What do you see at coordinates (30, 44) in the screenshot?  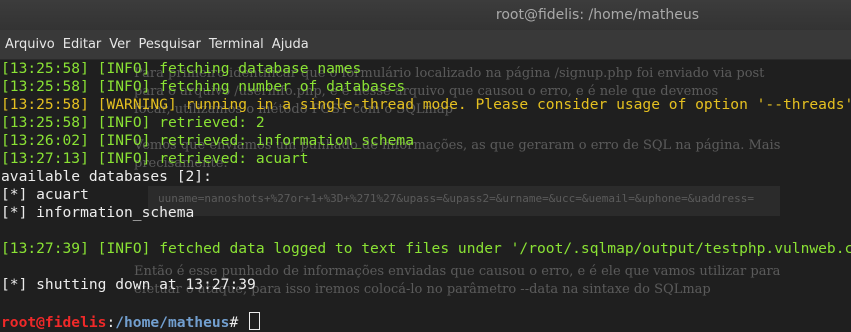 I see `menu-arquivo: Arquivo` at bounding box center [30, 44].